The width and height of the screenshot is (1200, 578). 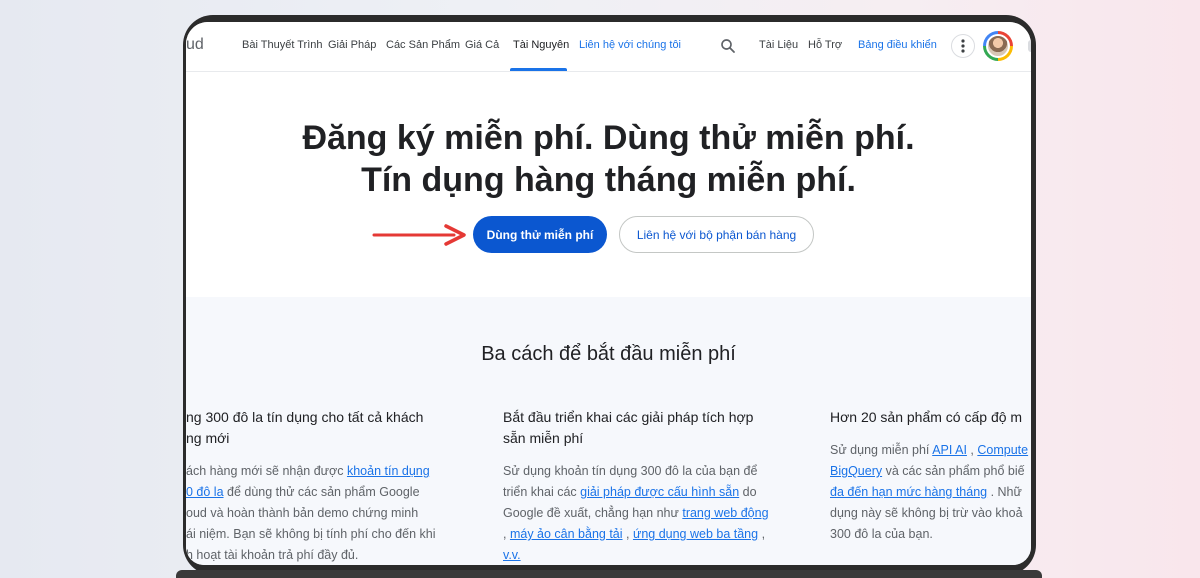 I want to click on contact-sales-button: Liên hệ với bộ phận bán hàng, so click(x=716, y=234).